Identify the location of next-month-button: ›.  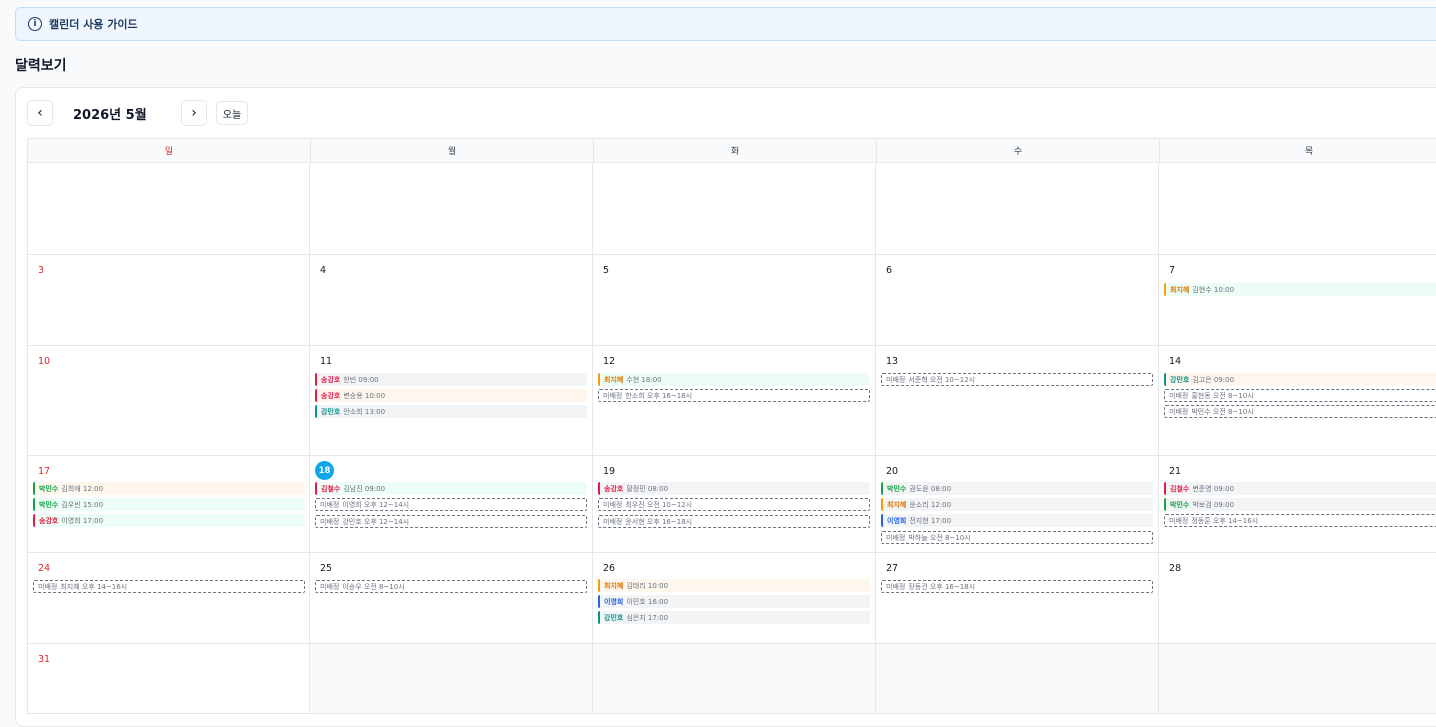
(194, 113).